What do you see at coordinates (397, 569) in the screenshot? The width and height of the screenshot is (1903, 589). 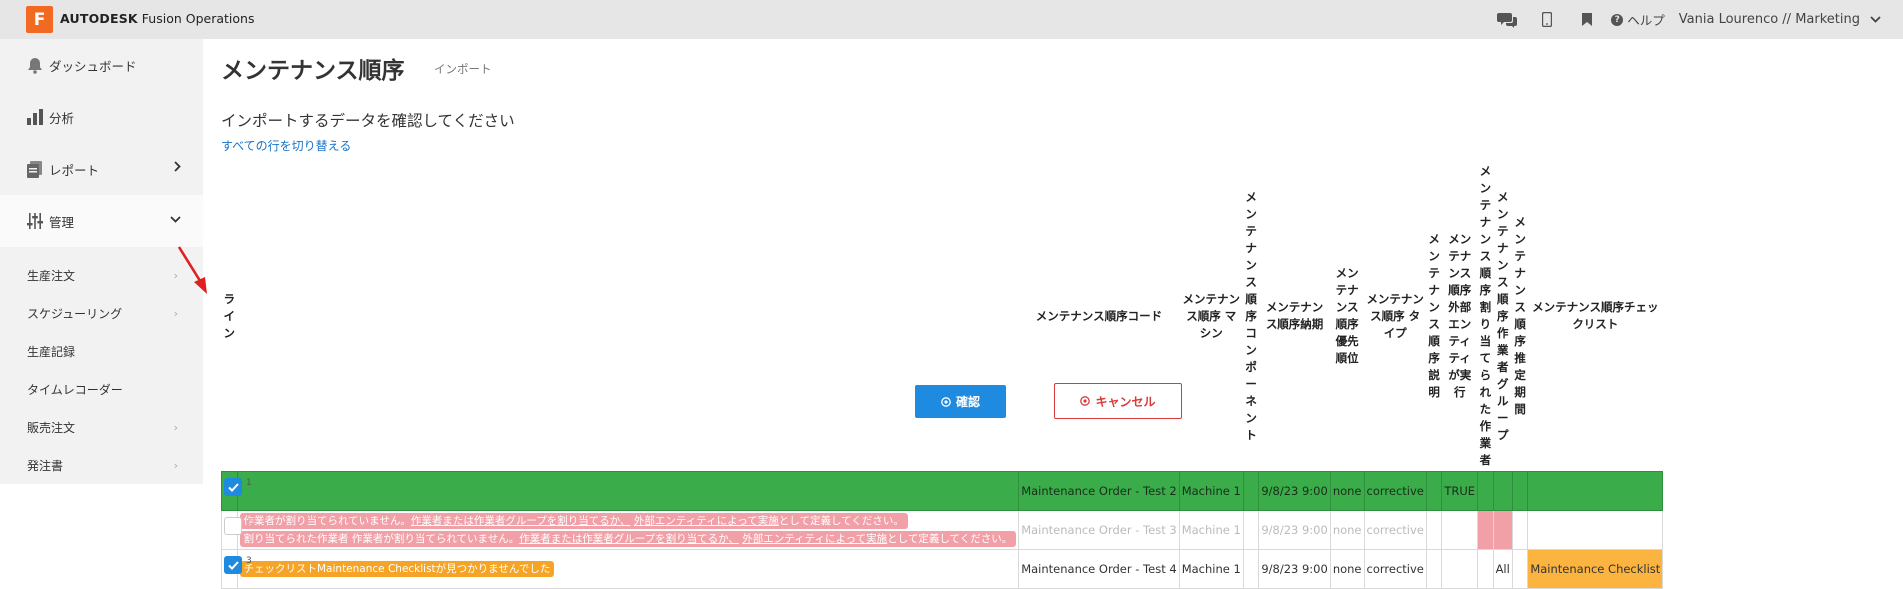 I see `warning-tag: チェックリストMaintenance Checklistが見つかりませんでした` at bounding box center [397, 569].